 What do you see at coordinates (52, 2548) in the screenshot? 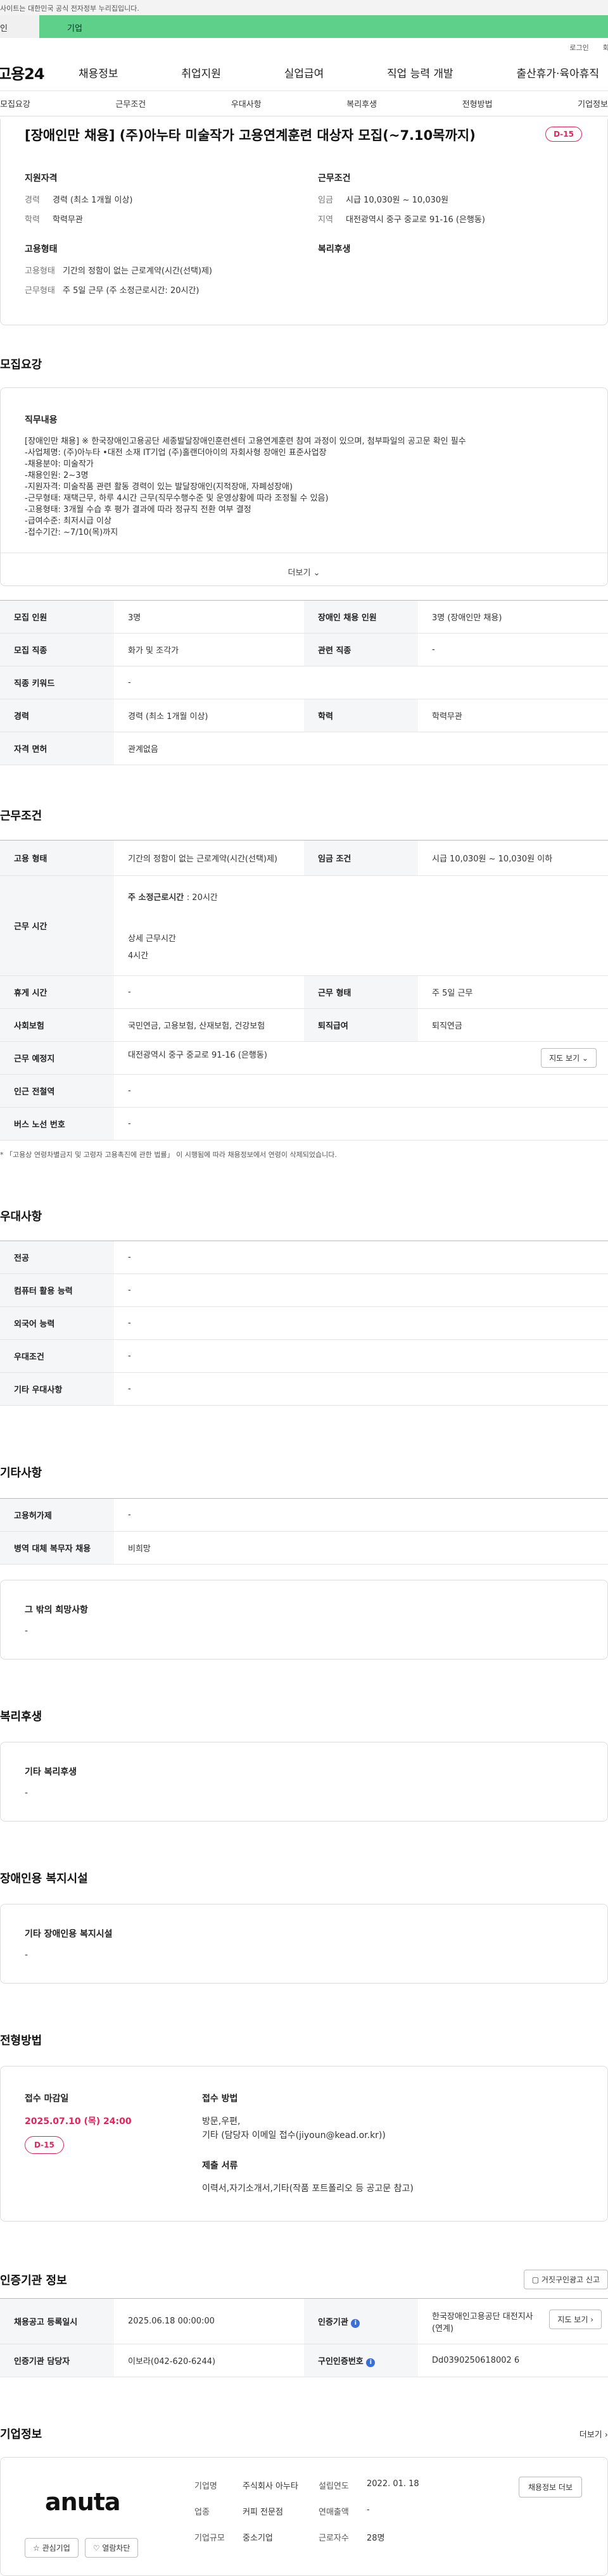
I see `favorite-company-button: ☆ 관심기업` at bounding box center [52, 2548].